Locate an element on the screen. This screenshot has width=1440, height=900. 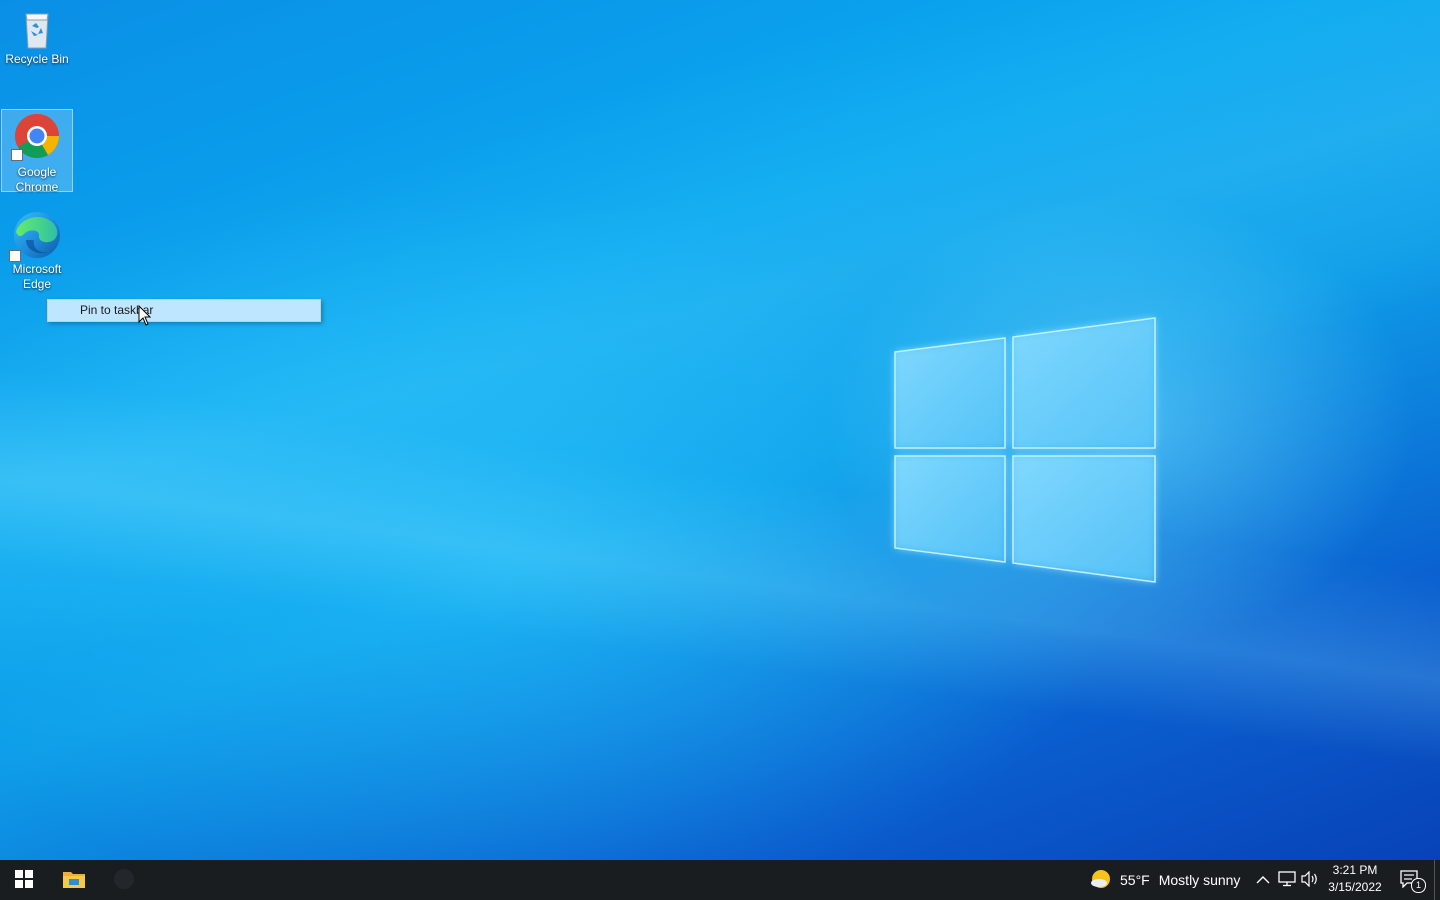
desktop-icon-google-chrome: Google Chrome is located at coordinates (37, 151).